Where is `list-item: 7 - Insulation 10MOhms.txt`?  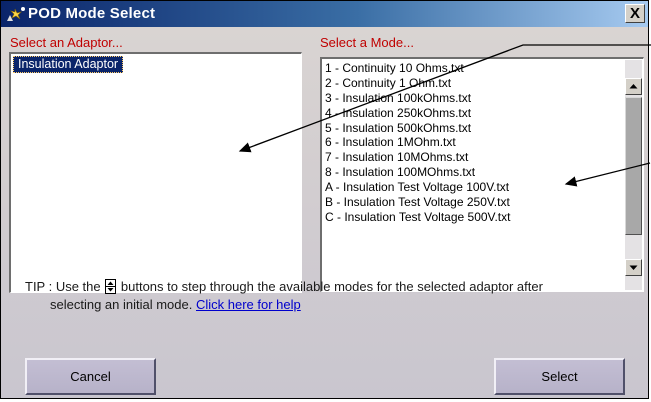 list-item: 7 - Insulation 10MOhms.txt is located at coordinates (473, 157).